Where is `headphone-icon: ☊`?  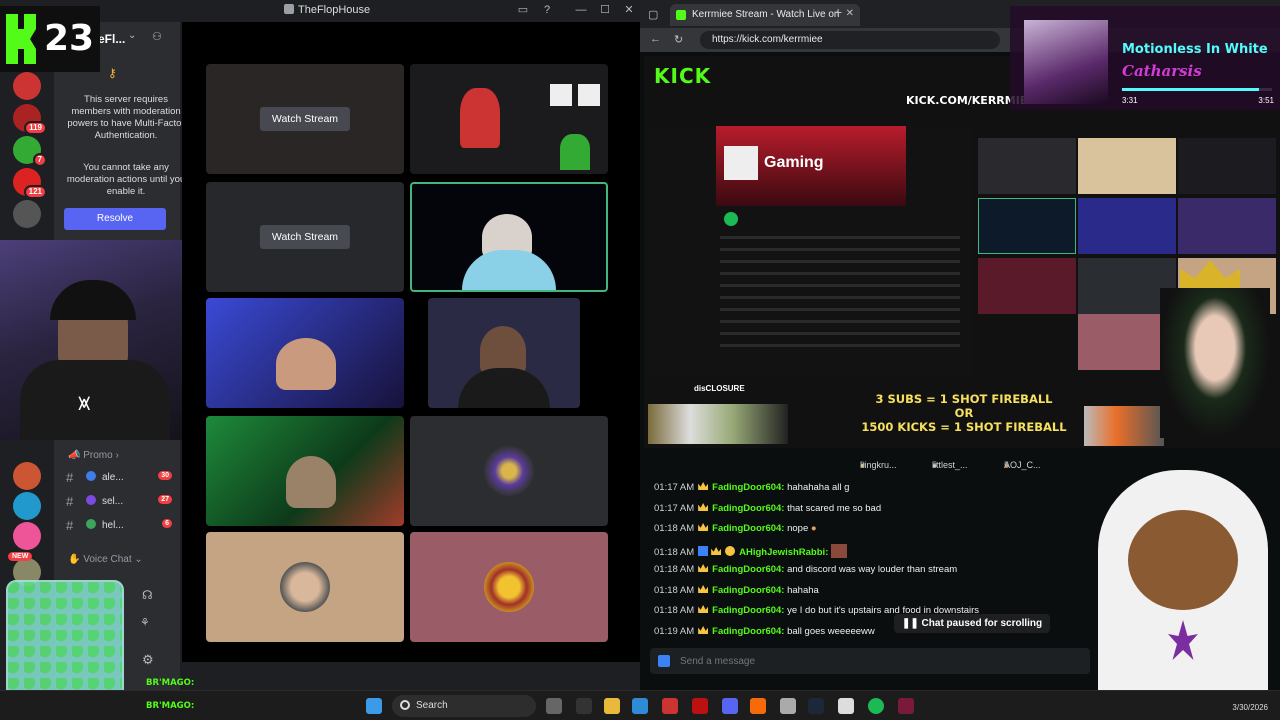 headphone-icon: ☊ is located at coordinates (147, 595).